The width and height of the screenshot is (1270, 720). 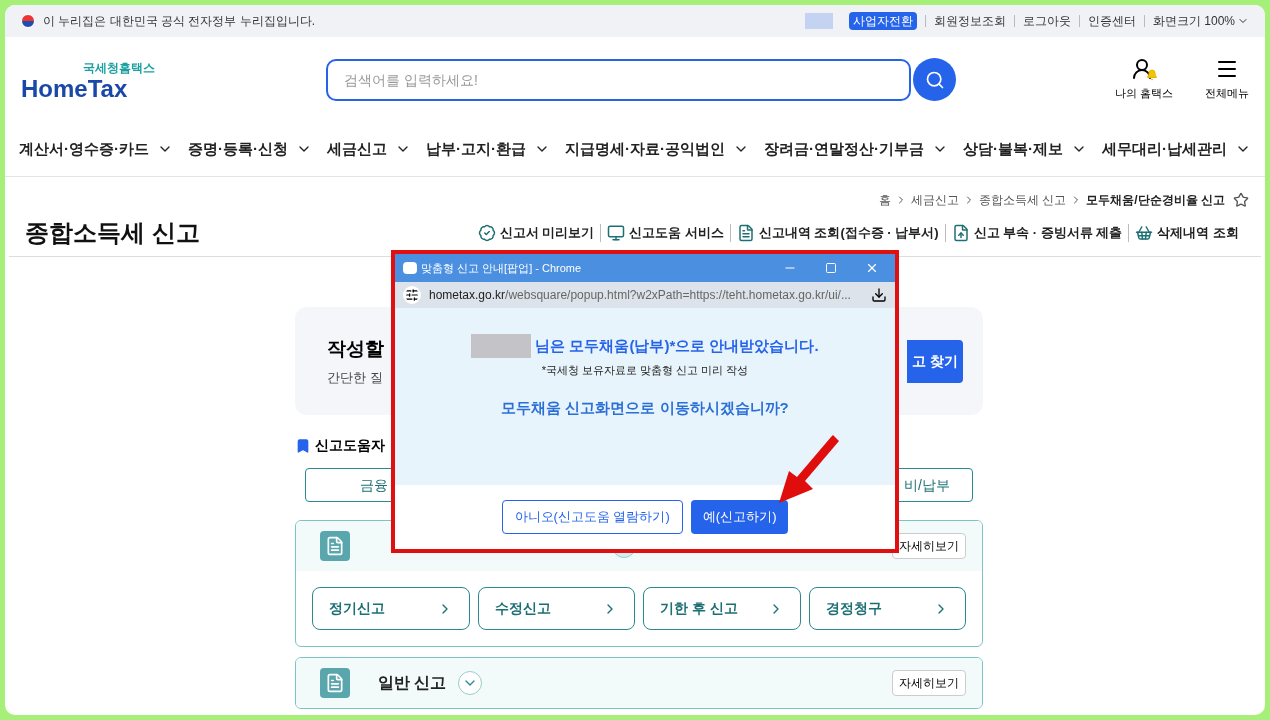 What do you see at coordinates (618, 79) in the screenshot?
I see `search-field: 검색어를 입력하세요!` at bounding box center [618, 79].